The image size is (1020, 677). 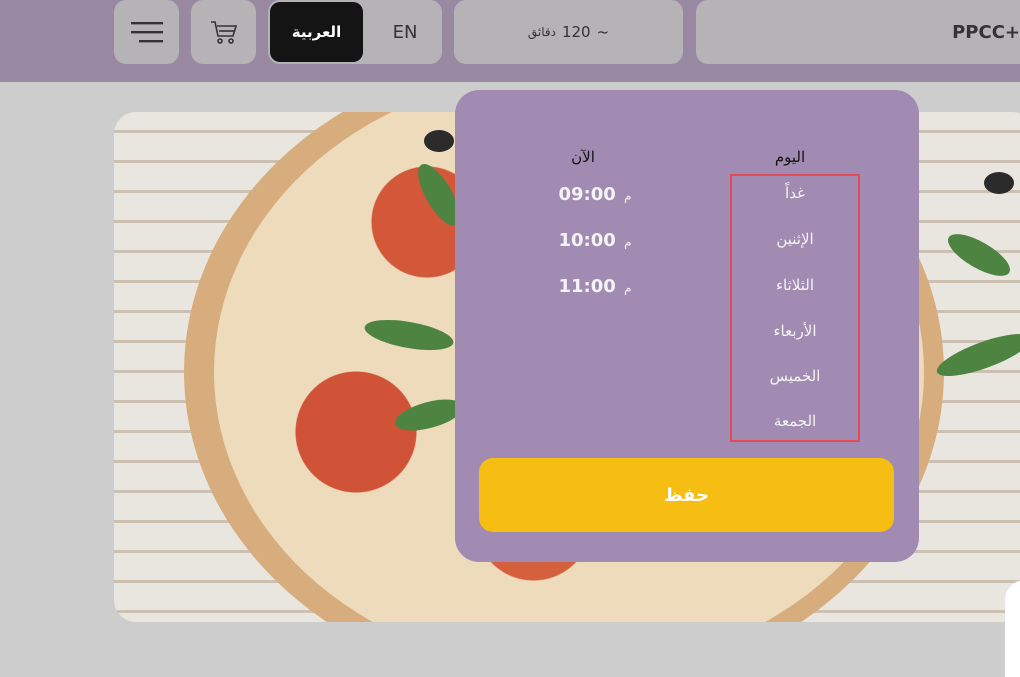 What do you see at coordinates (795, 376) in the screenshot?
I see `day-option-thursday: الخميس` at bounding box center [795, 376].